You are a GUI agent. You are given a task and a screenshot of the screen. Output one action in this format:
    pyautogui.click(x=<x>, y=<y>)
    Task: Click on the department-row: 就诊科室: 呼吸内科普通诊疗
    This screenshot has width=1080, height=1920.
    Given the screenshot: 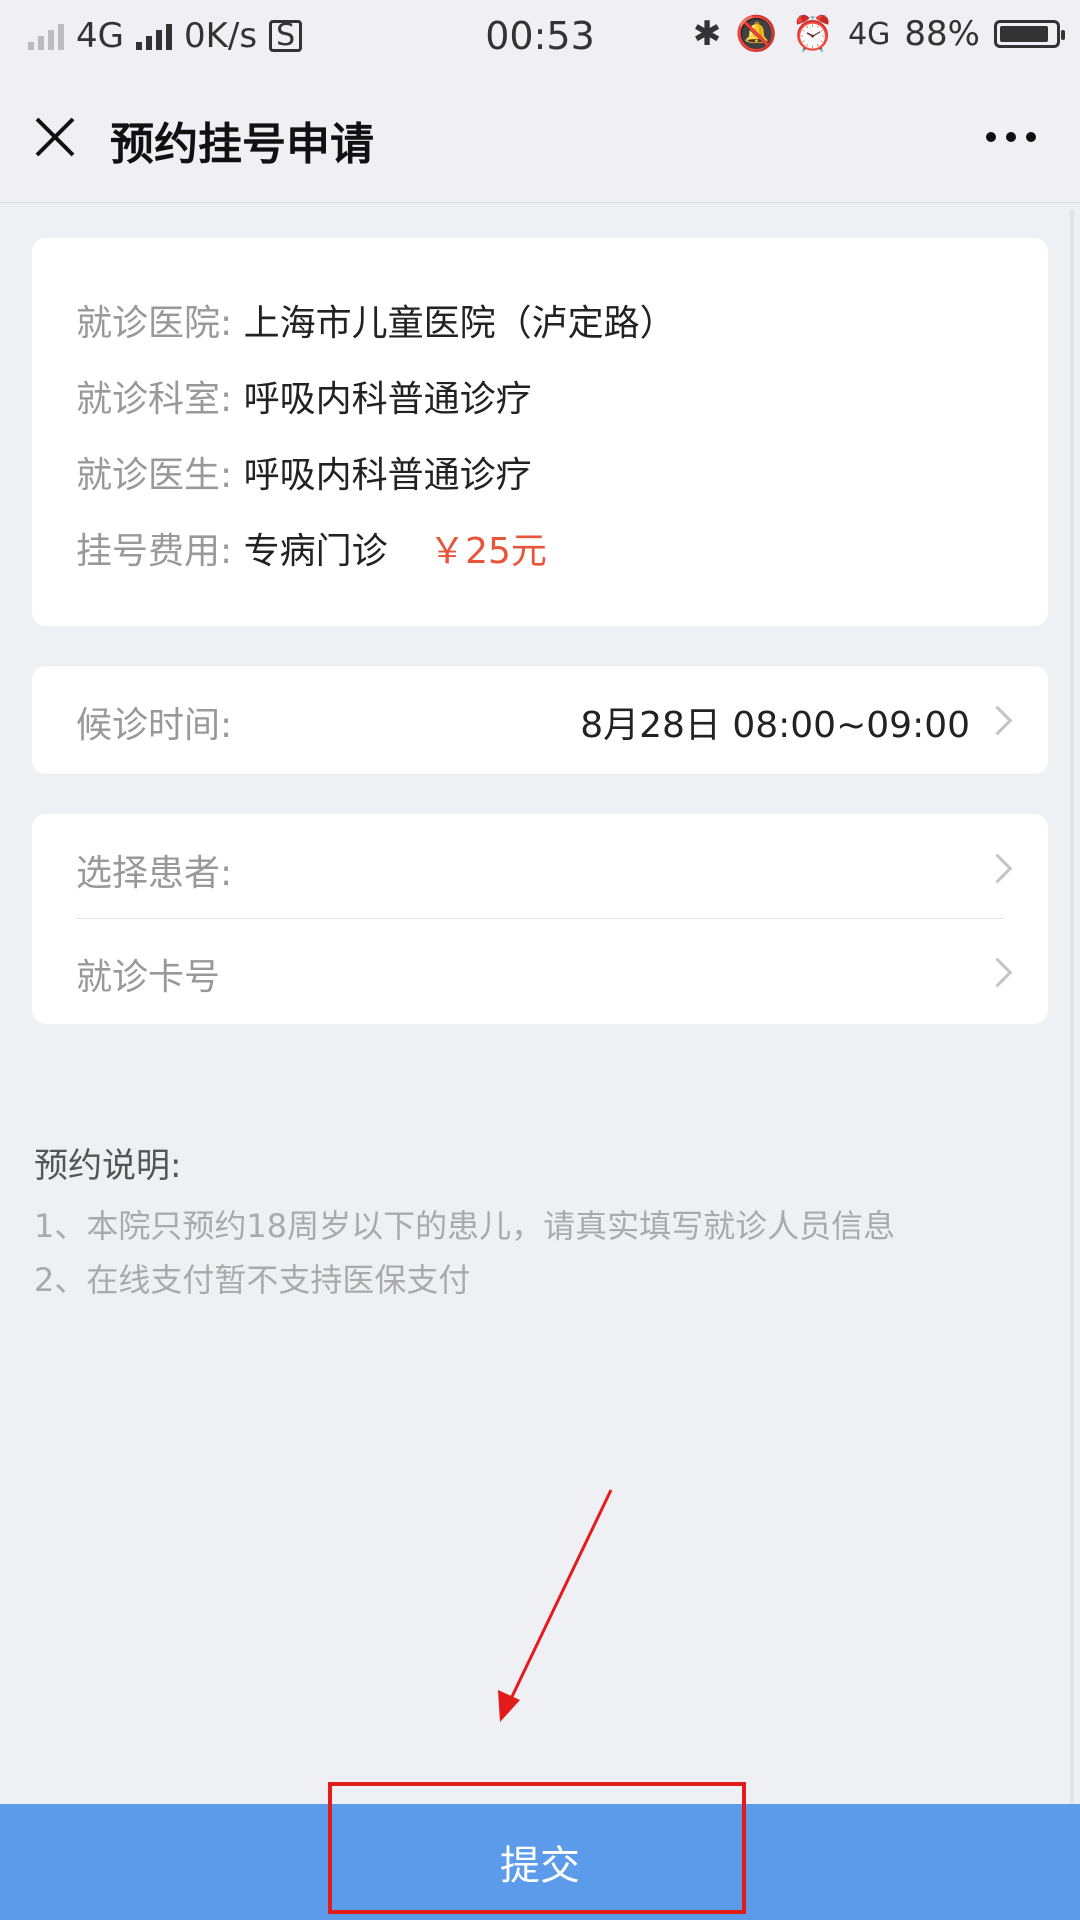 What is the action you would take?
    pyautogui.click(x=304, y=396)
    